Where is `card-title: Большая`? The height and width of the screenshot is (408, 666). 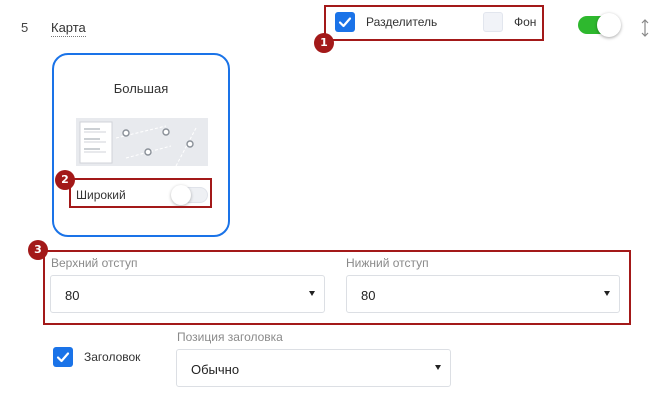 card-title: Большая is located at coordinates (141, 88).